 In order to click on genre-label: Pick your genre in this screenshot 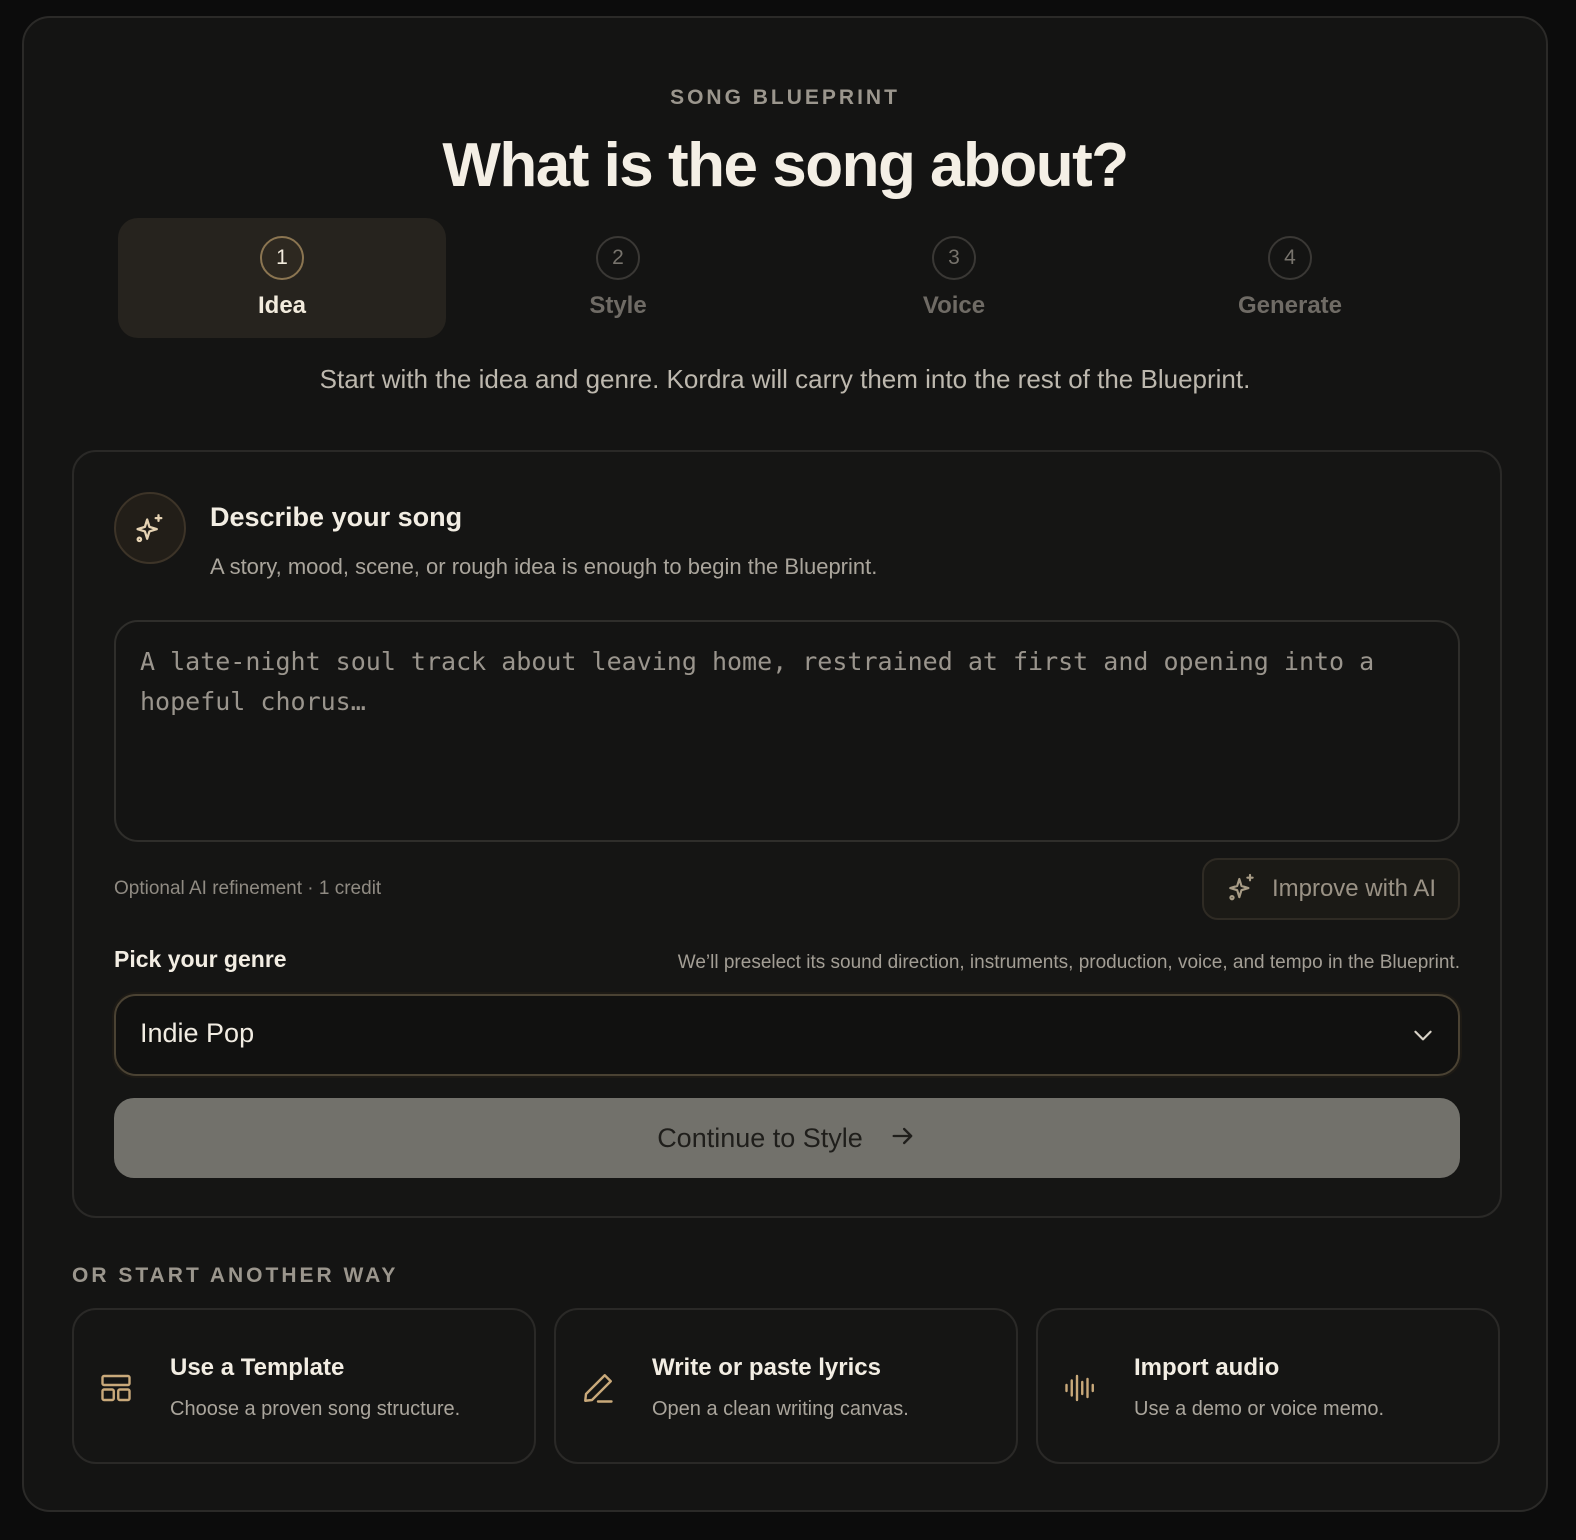, I will do `click(200, 959)`.